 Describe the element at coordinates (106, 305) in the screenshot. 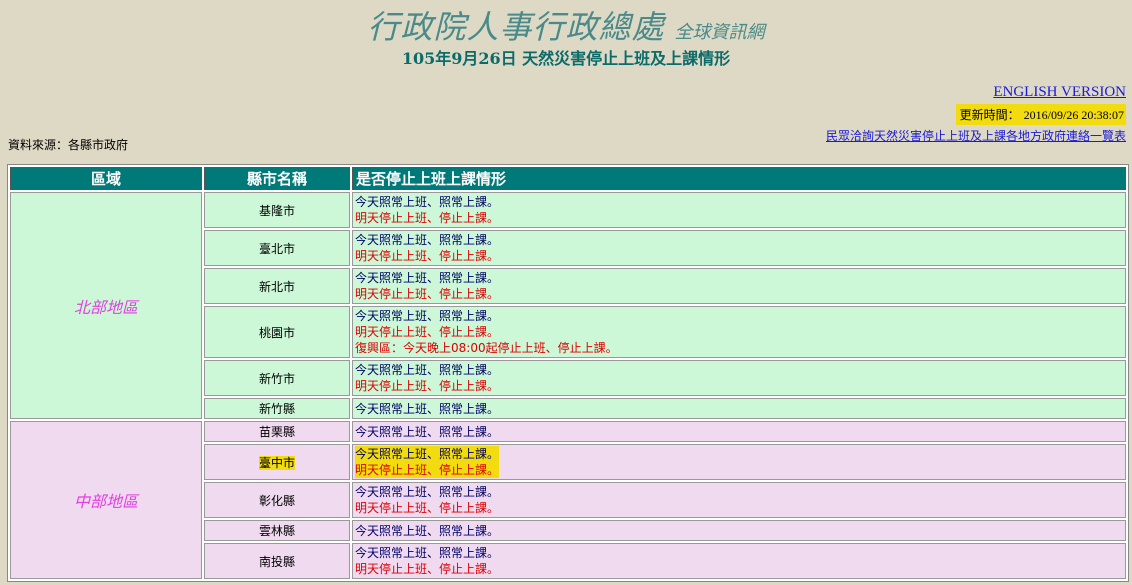

I see `region-cell: 北部地區` at that location.